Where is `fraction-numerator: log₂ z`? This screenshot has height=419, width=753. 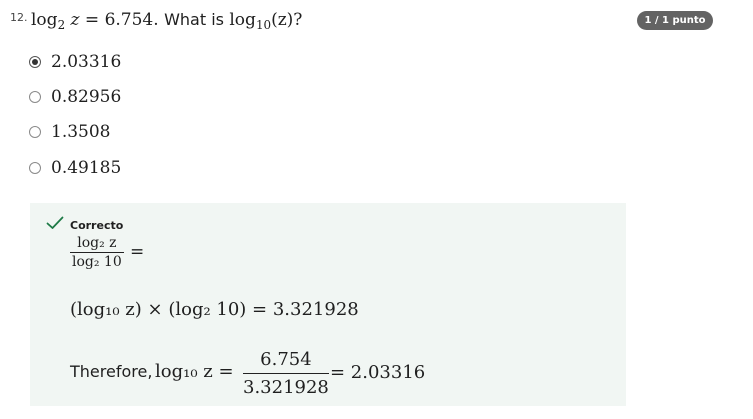
fraction-numerator: log₂ z is located at coordinates (97, 243).